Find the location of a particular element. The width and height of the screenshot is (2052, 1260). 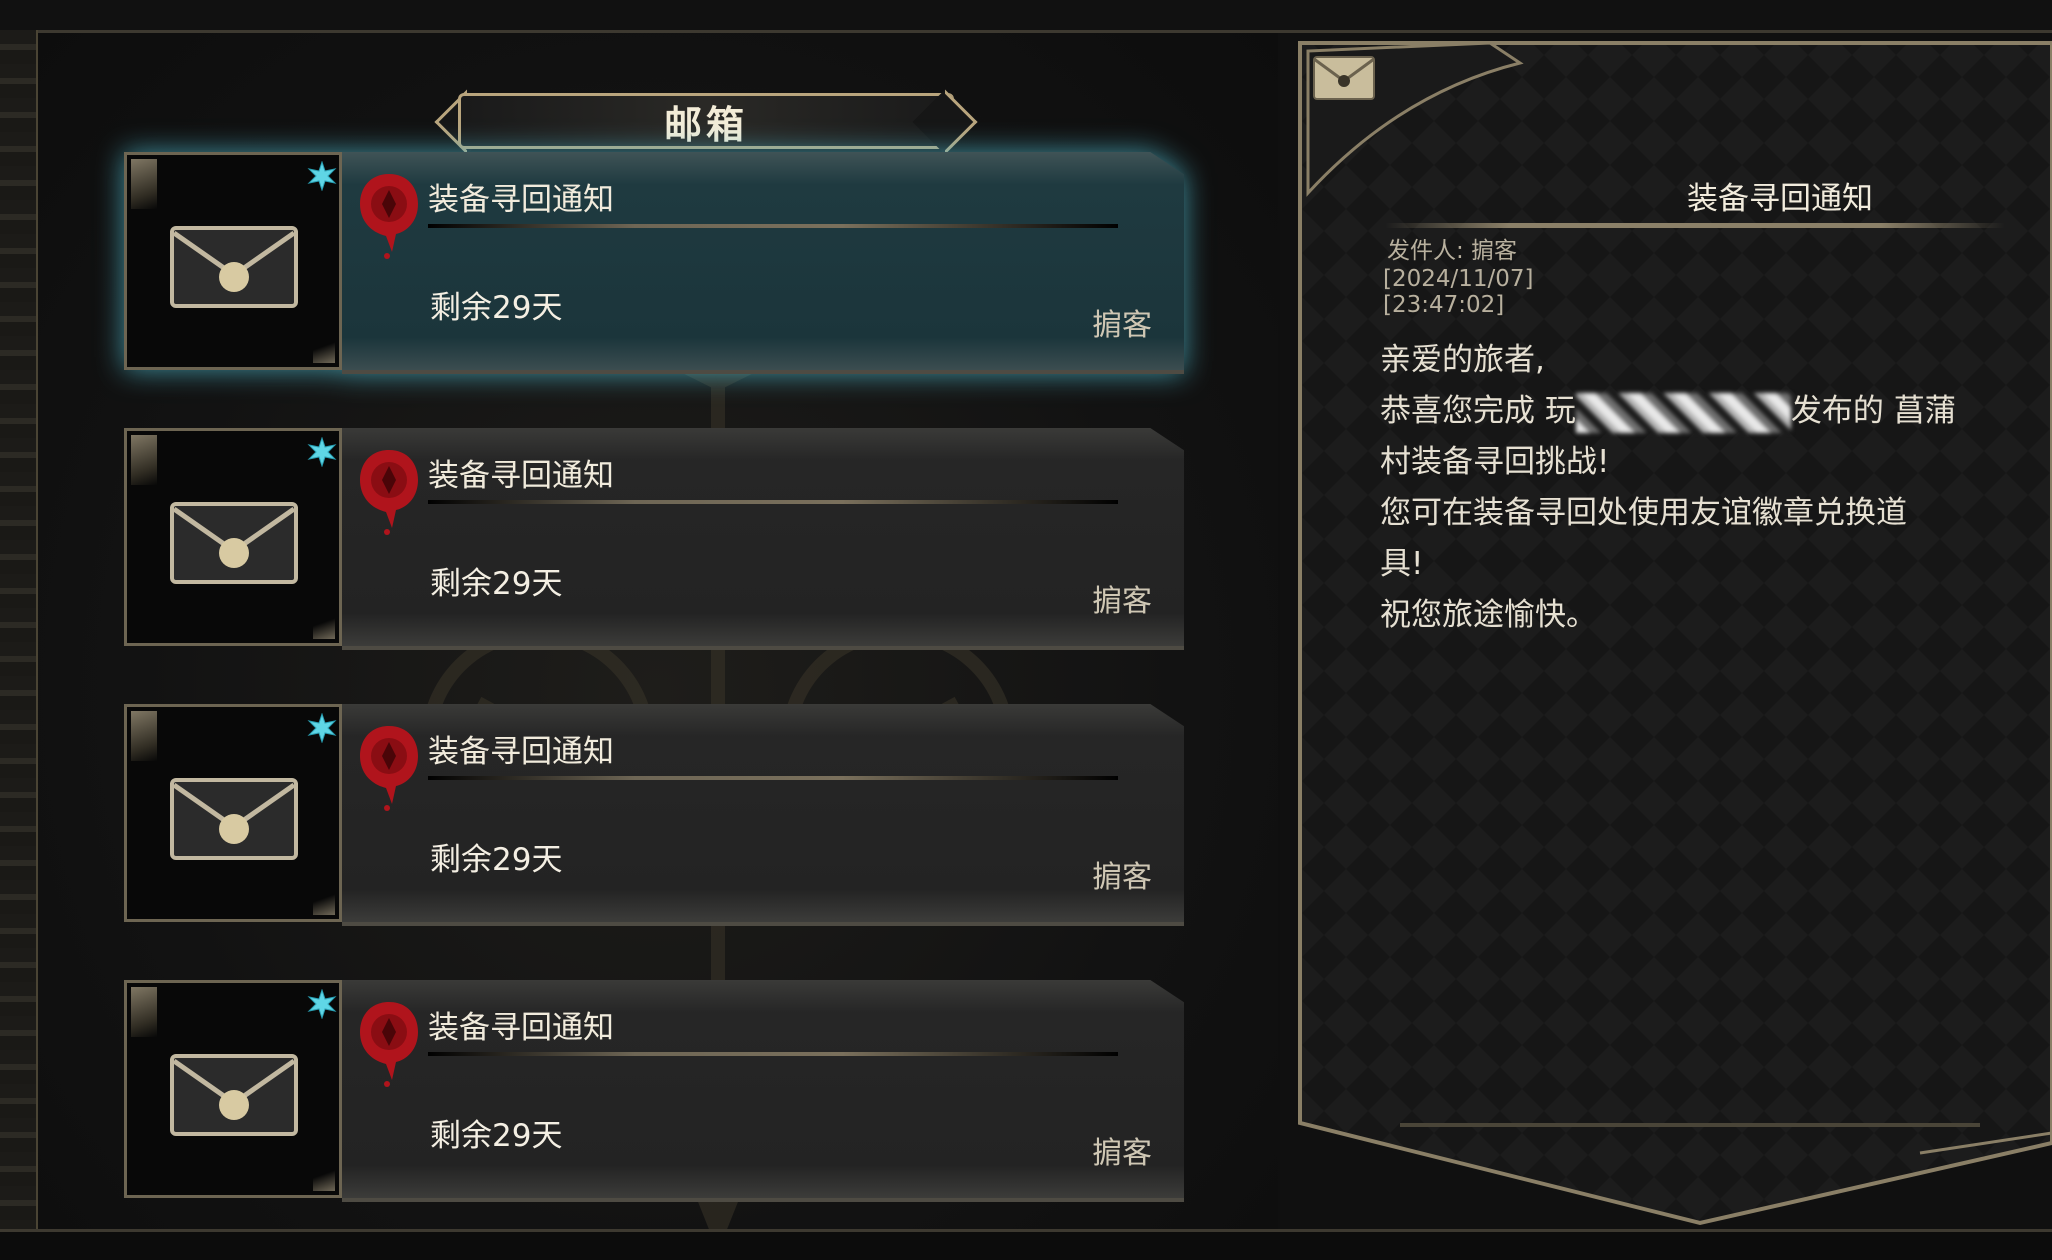

detail-time: [23:47:02] is located at coordinates (1444, 305).